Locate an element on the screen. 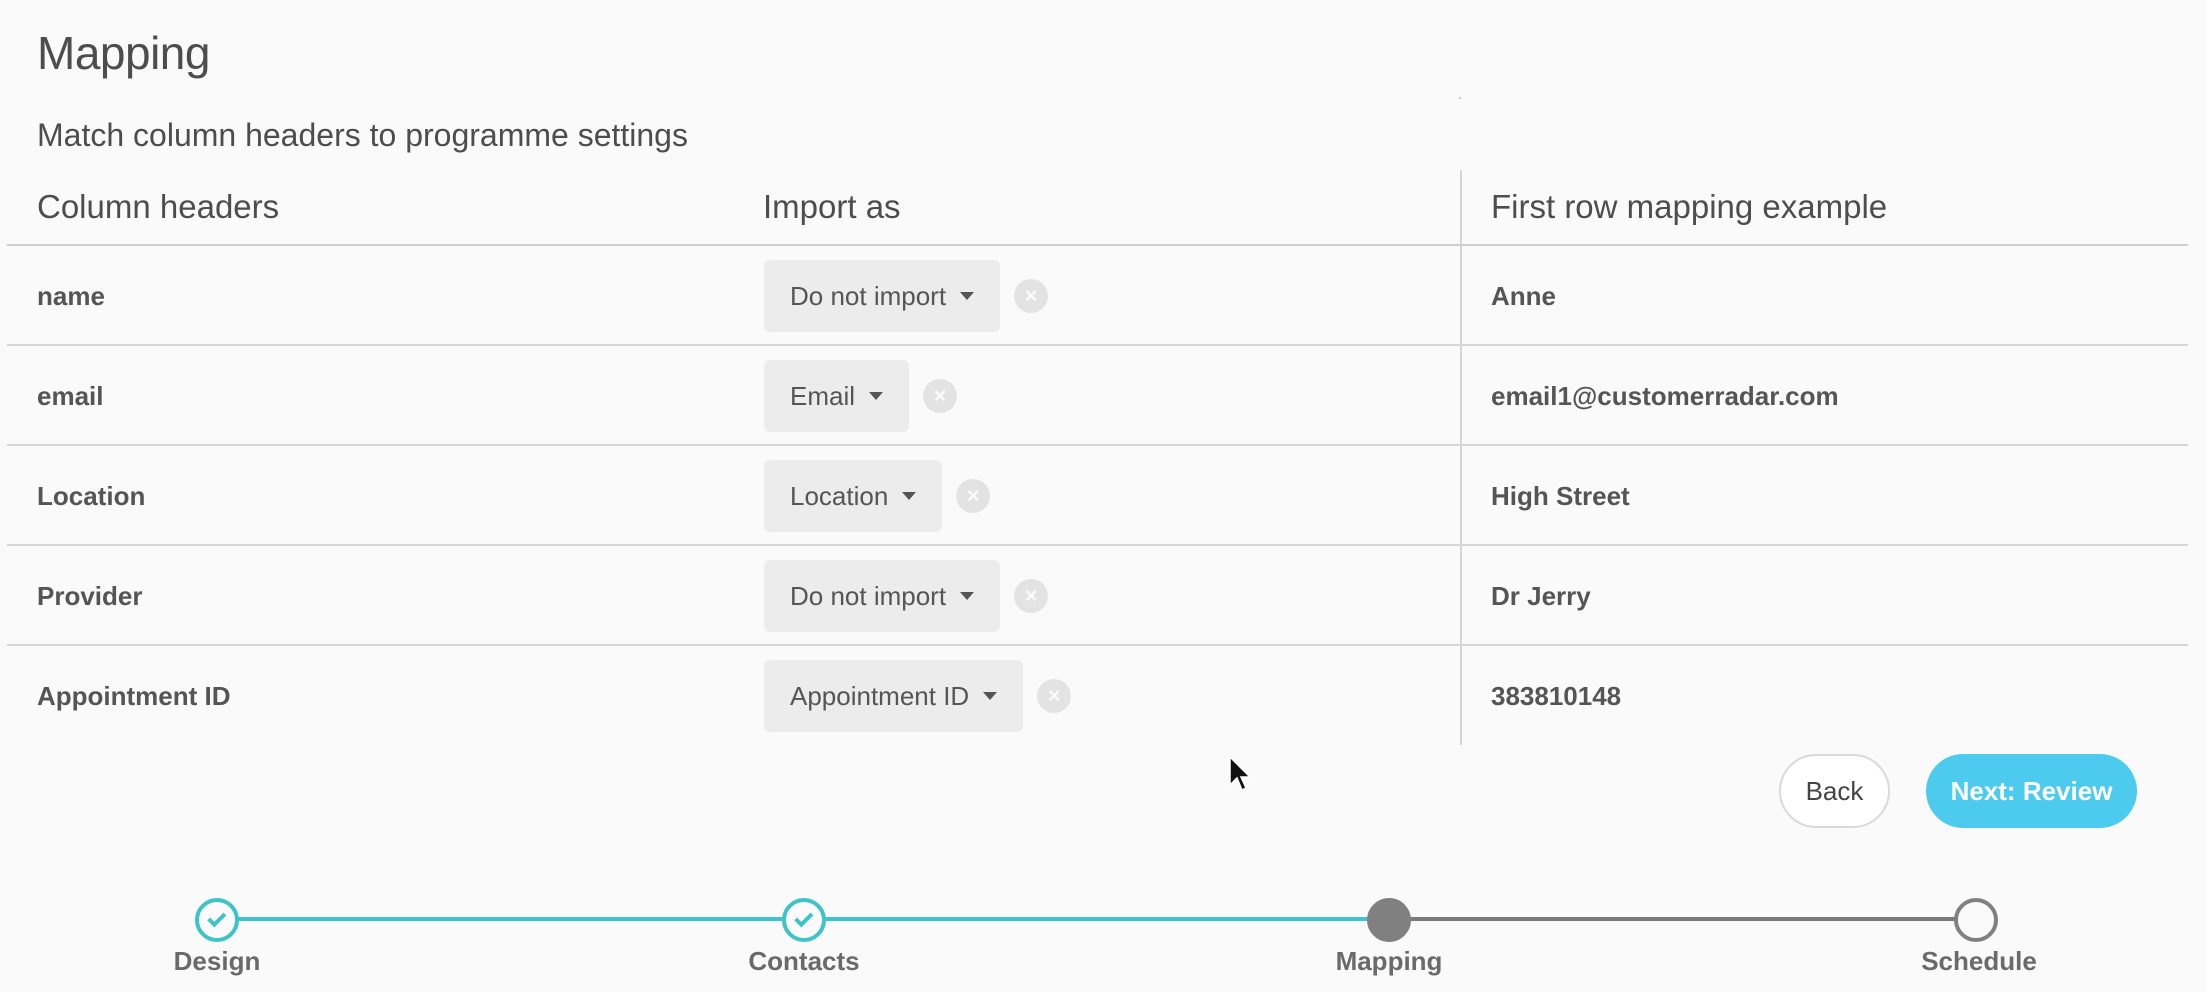 Image resolution: width=2206 pixels, height=992 pixels. import-as-control: Location × is located at coordinates (877, 496).